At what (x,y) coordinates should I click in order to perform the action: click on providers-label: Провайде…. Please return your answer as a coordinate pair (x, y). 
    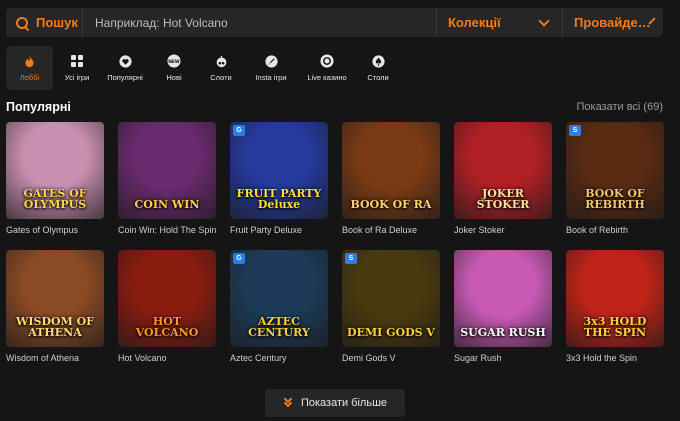
    Looking at the image, I should click on (612, 22).